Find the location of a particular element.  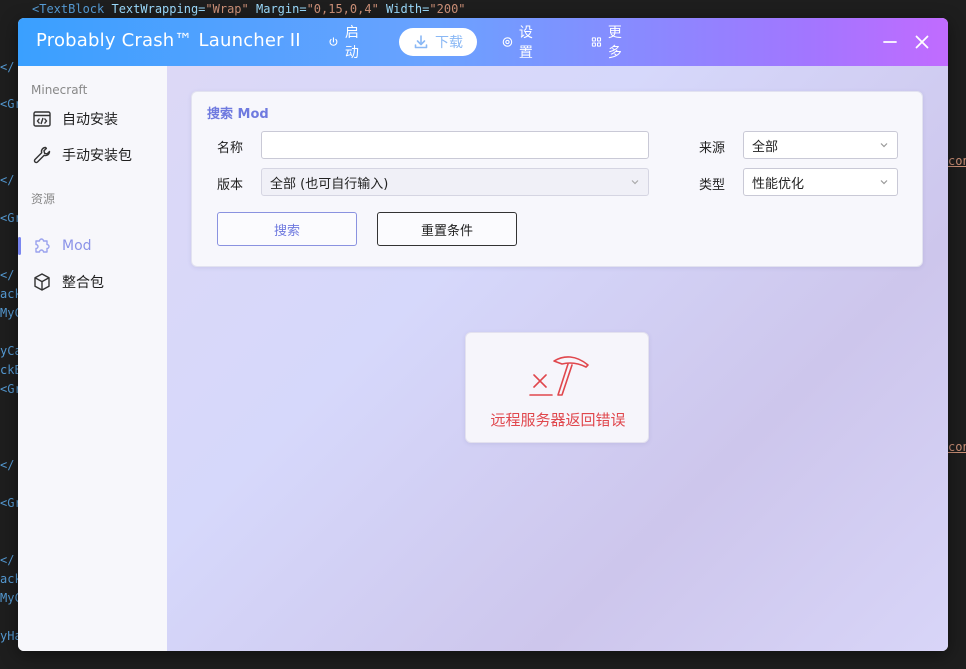

sidebar-section-resources: 资源 is located at coordinates (43, 199).